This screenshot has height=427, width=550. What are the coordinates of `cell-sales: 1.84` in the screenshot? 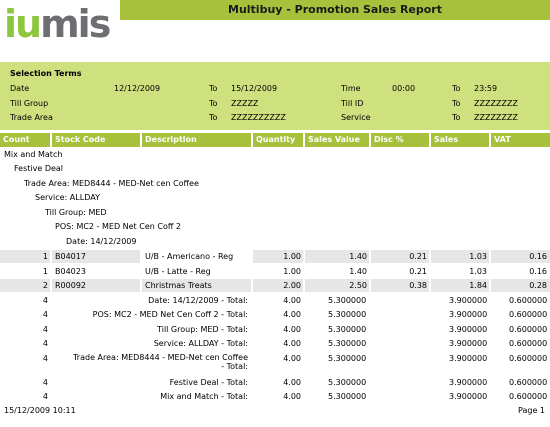 It's located at (460, 285).